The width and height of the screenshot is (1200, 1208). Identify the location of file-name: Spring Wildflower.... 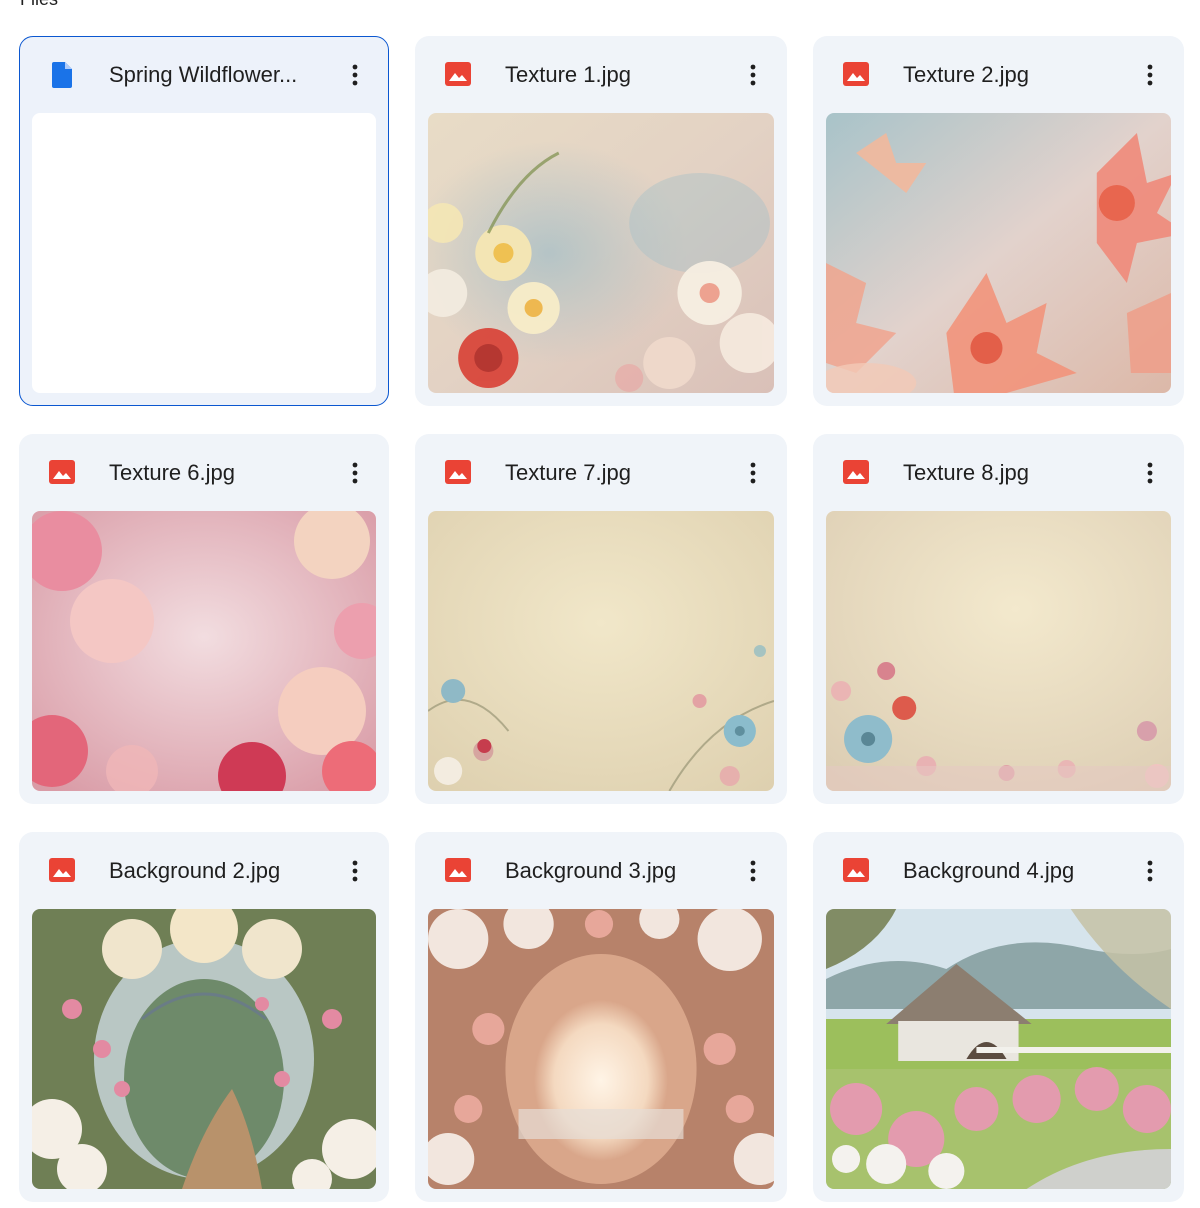
(203, 74).